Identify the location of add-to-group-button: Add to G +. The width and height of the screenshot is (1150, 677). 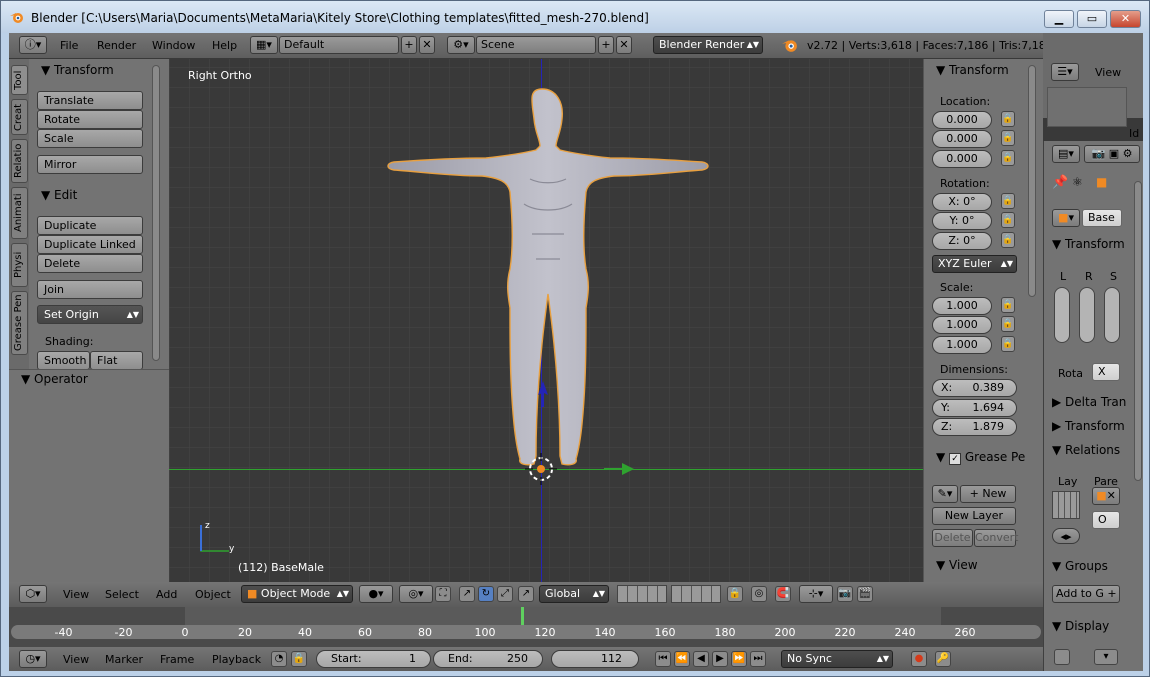
(1086, 594).